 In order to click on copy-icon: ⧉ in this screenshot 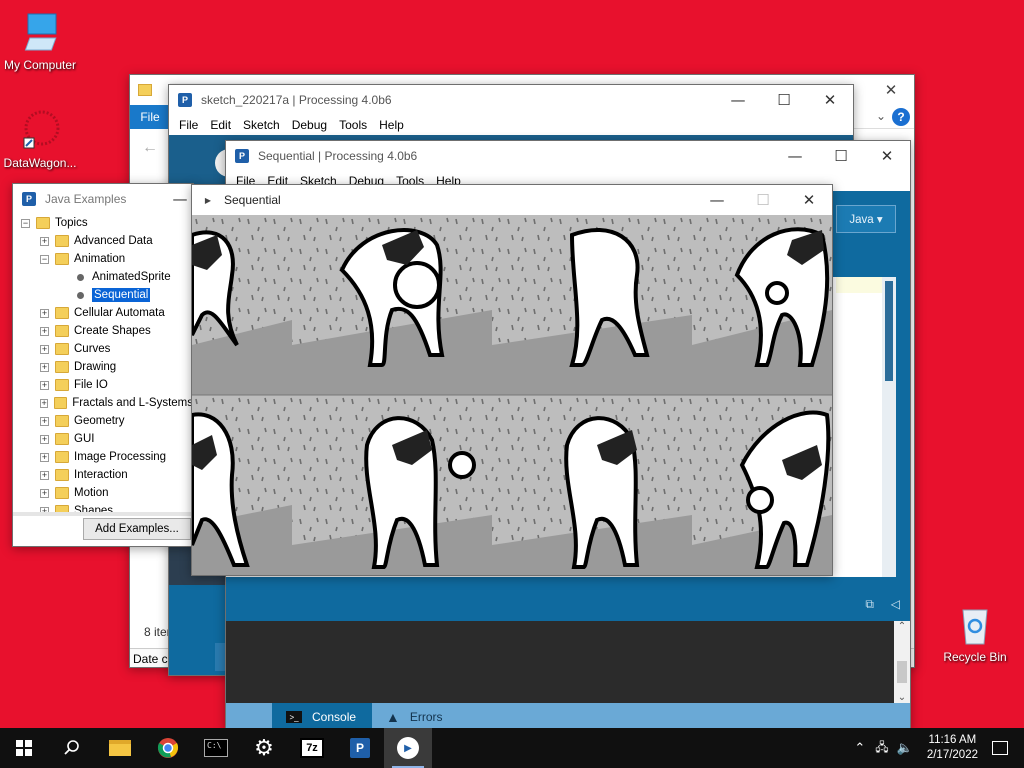, I will do `click(869, 604)`.